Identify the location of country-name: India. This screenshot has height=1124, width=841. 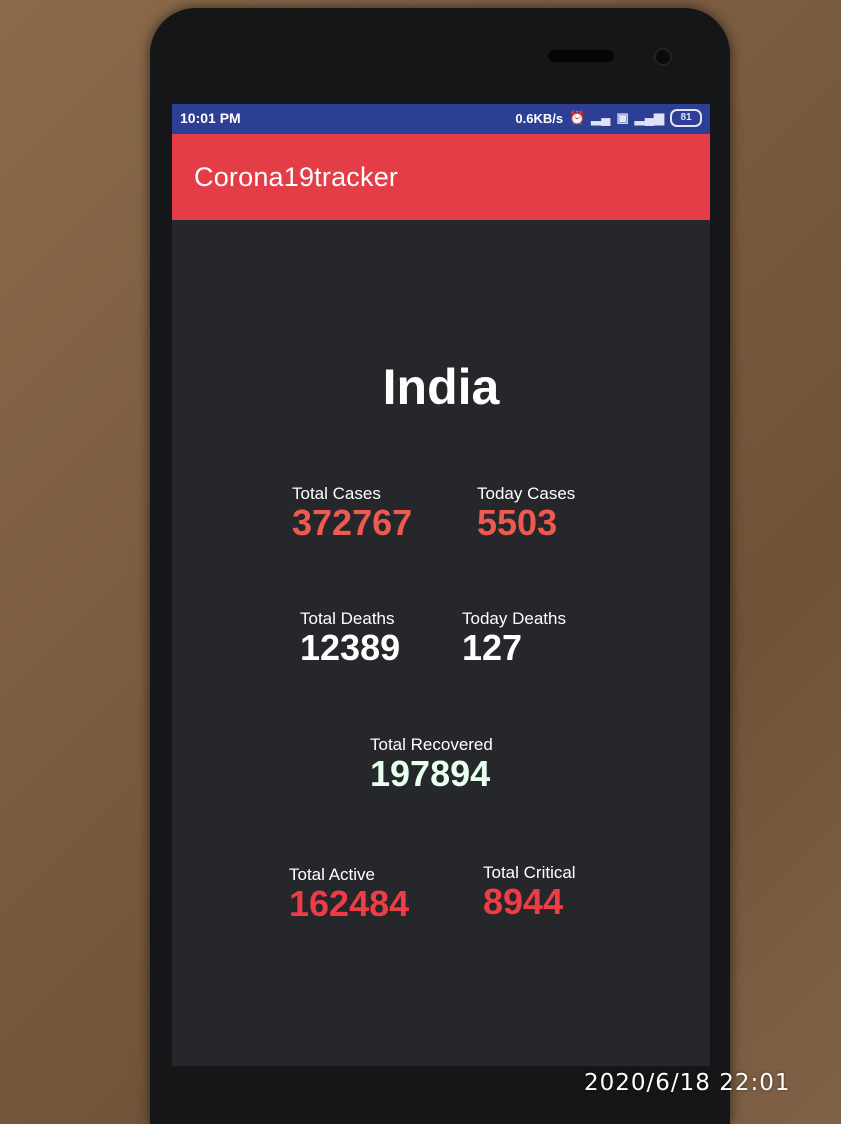
(441, 387).